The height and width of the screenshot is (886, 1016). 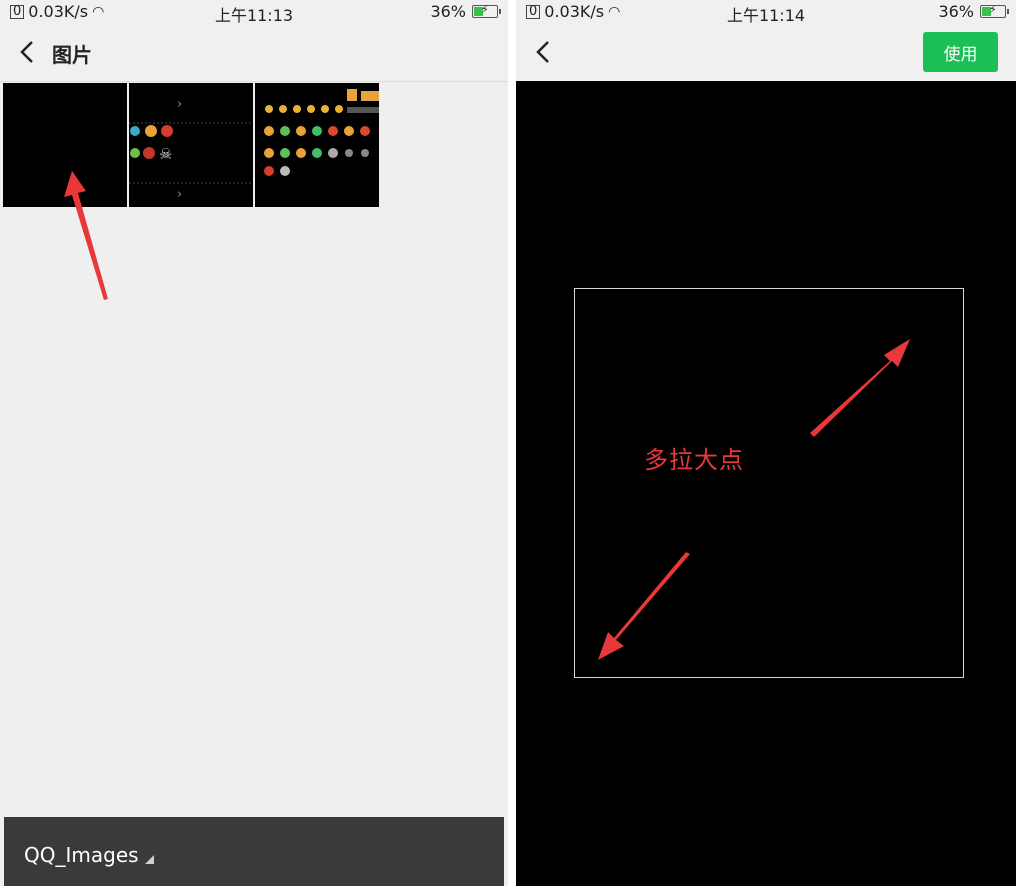 I want to click on thumbnail-grid: › ☠ ›, so click(x=191, y=145).